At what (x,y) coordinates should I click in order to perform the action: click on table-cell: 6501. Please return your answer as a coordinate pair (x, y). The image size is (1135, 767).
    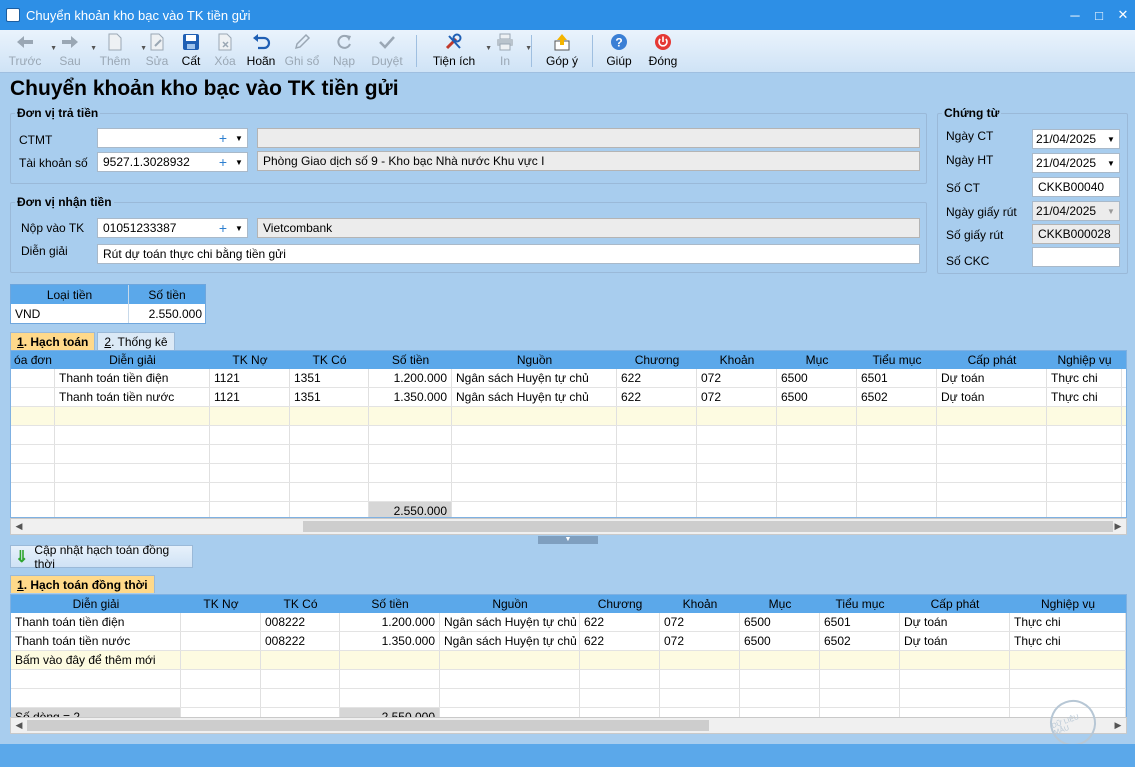
    Looking at the image, I should click on (860, 622).